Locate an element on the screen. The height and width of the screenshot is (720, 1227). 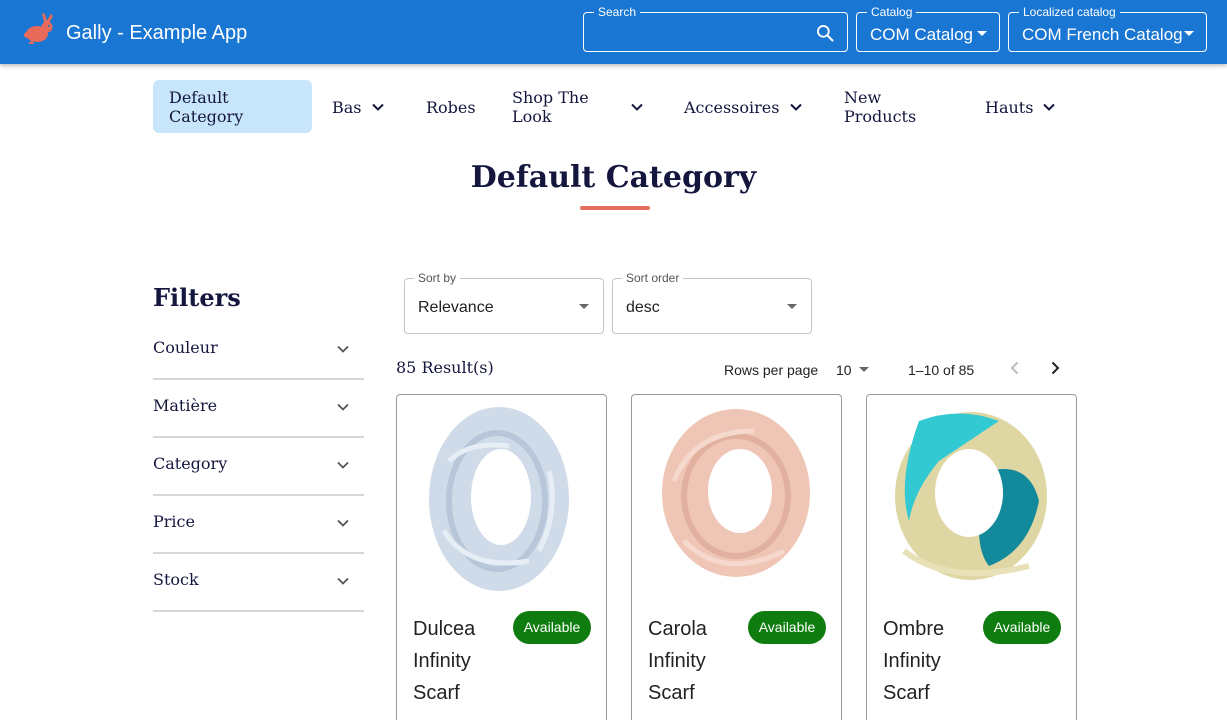
page-title: Default Category is located at coordinates (613, 177).